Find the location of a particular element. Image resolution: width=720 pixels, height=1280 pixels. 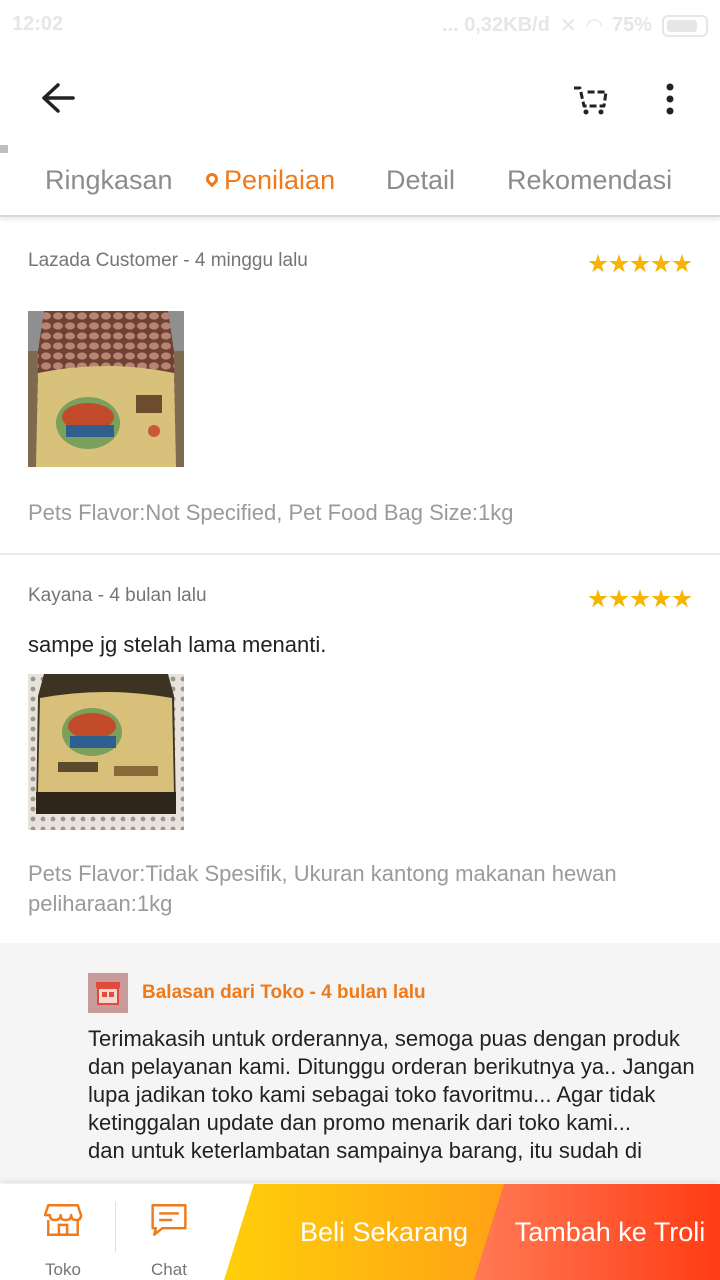

chat-icon is located at coordinates (169, 1220).